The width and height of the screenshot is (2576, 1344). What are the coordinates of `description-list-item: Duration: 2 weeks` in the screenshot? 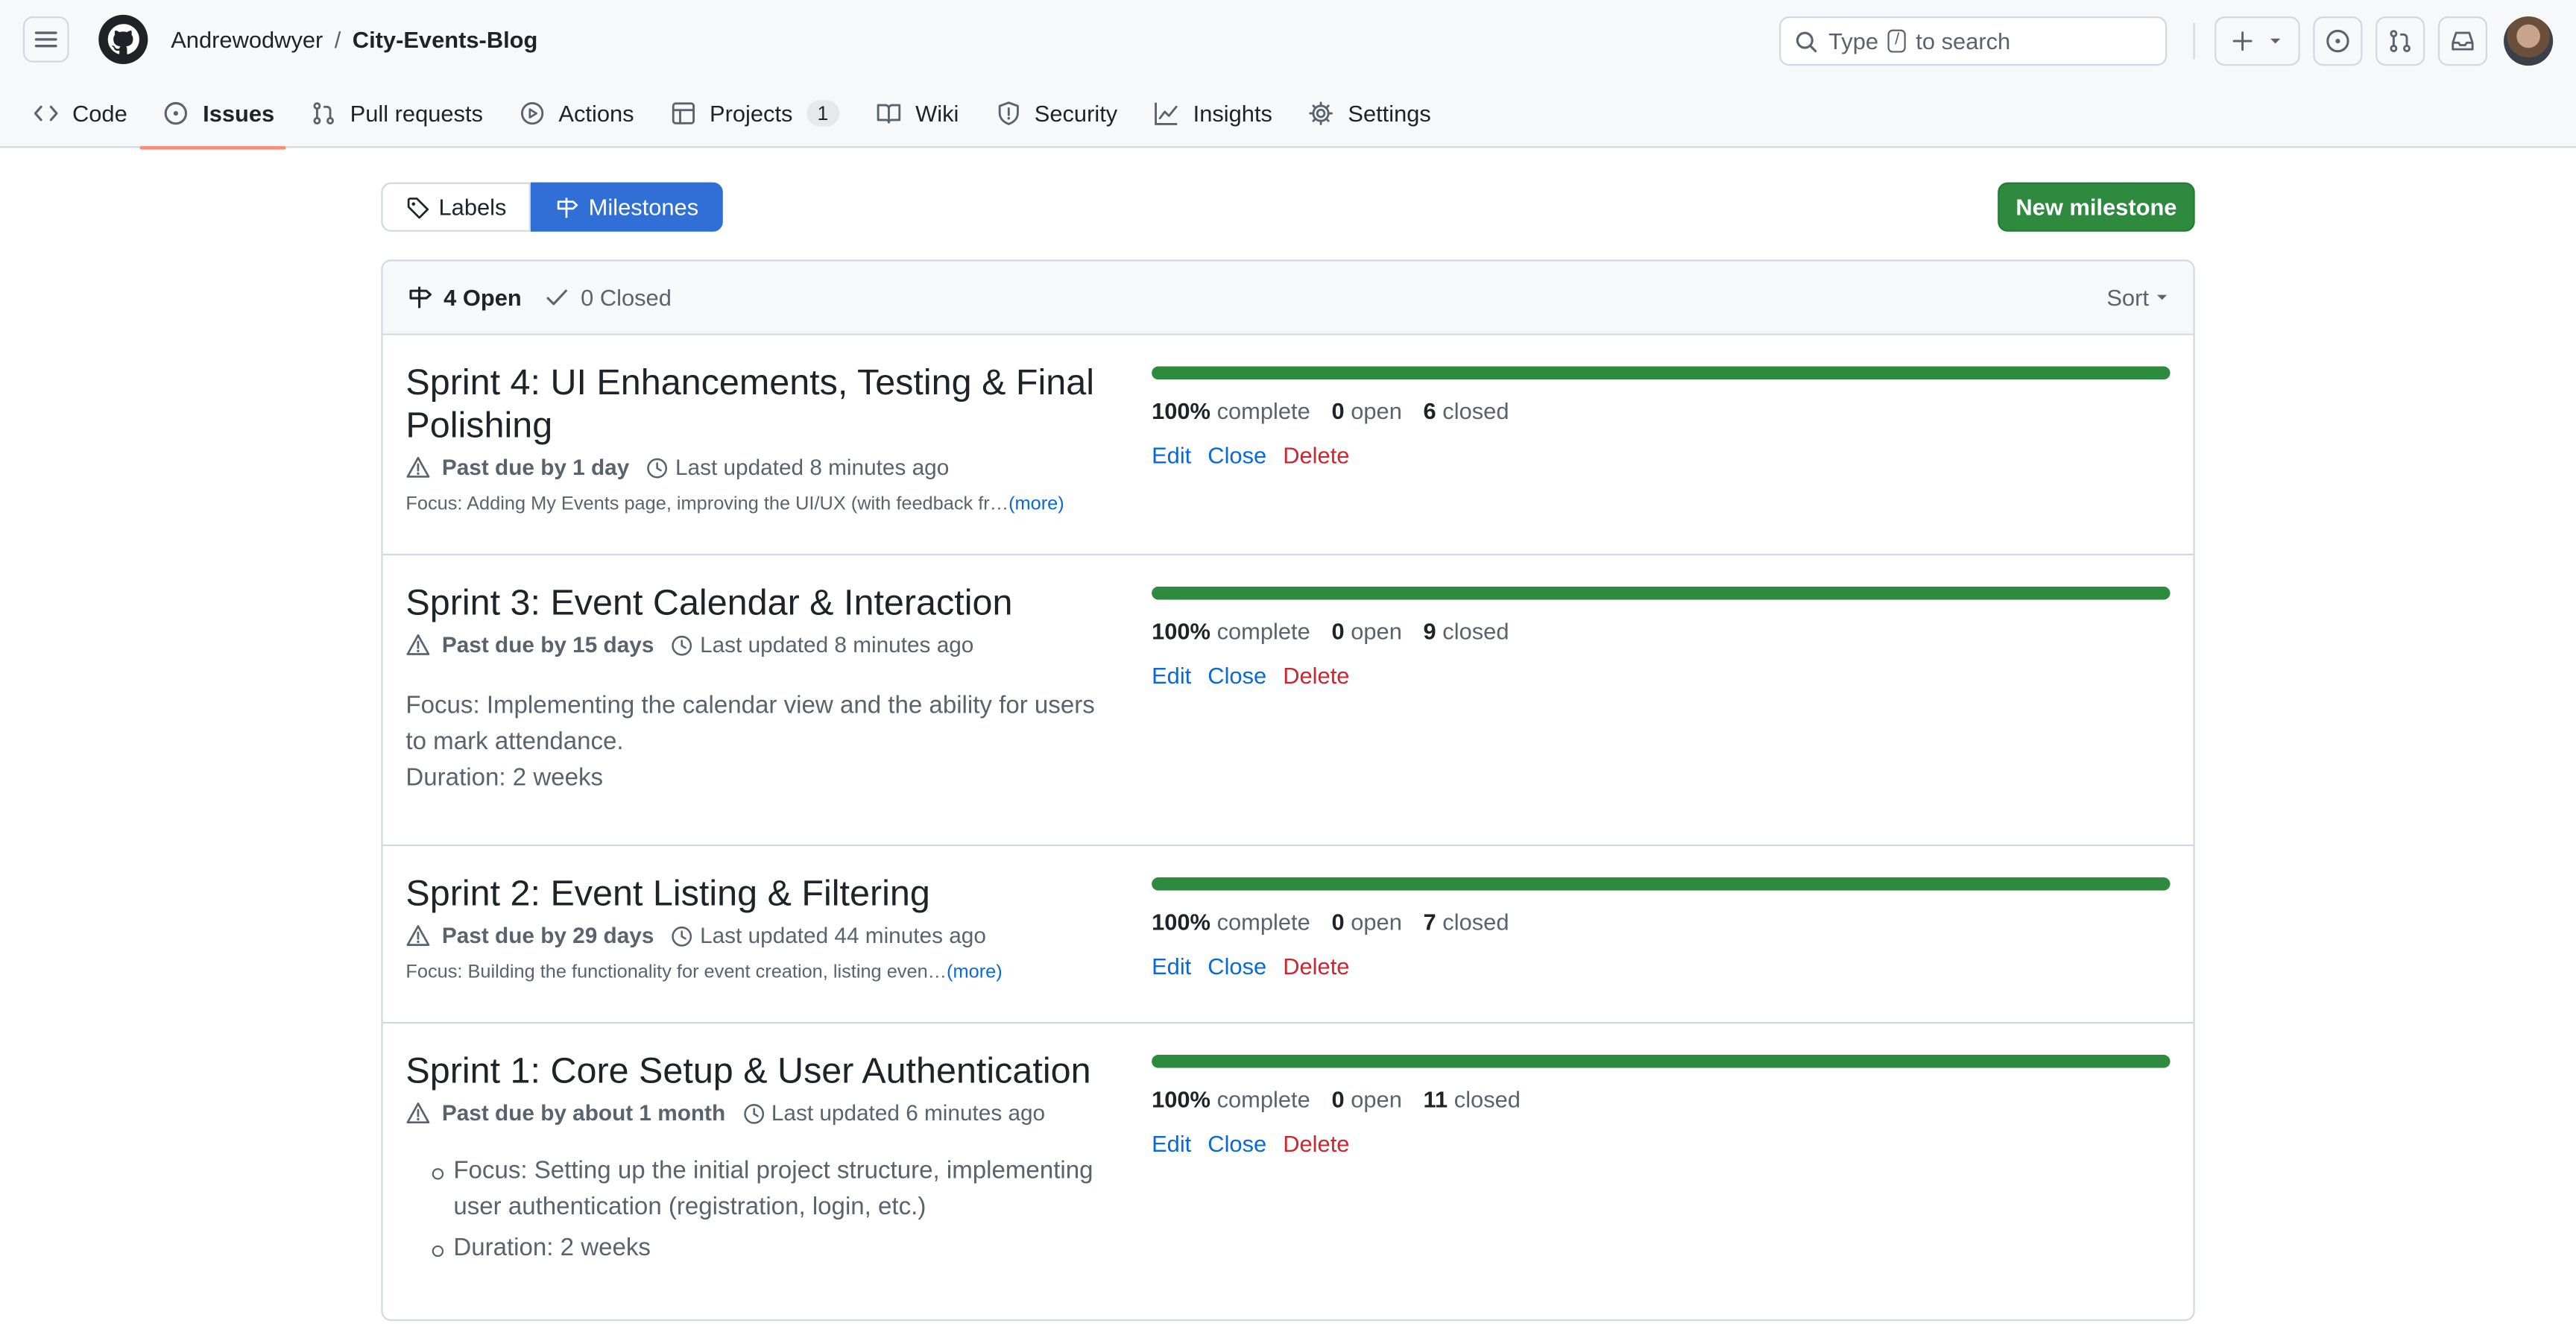 It's located at (774, 1248).